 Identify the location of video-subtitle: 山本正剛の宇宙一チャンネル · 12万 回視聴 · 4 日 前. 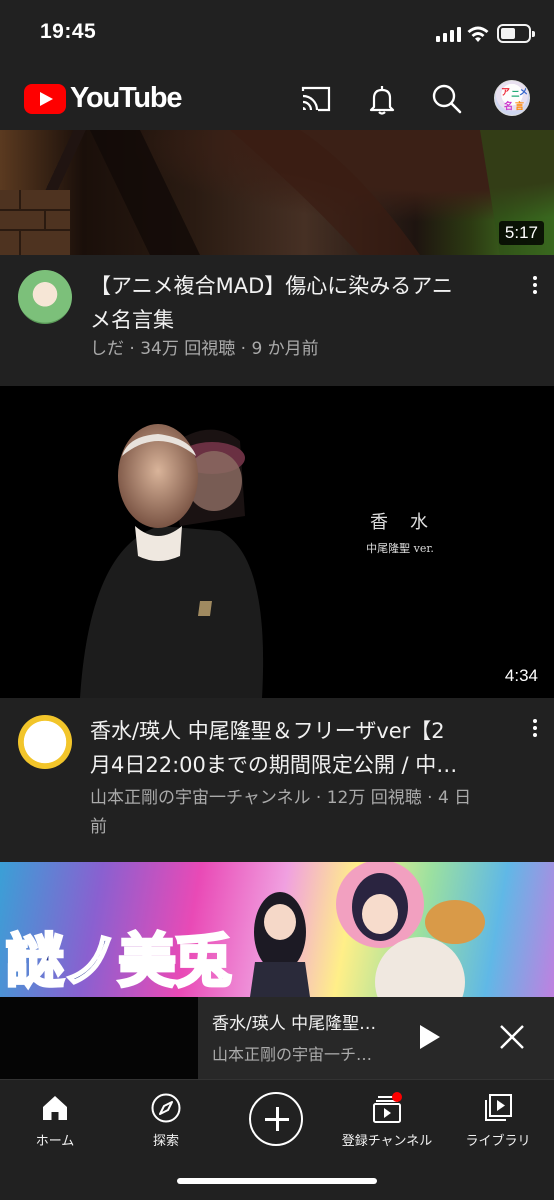
(305, 813).